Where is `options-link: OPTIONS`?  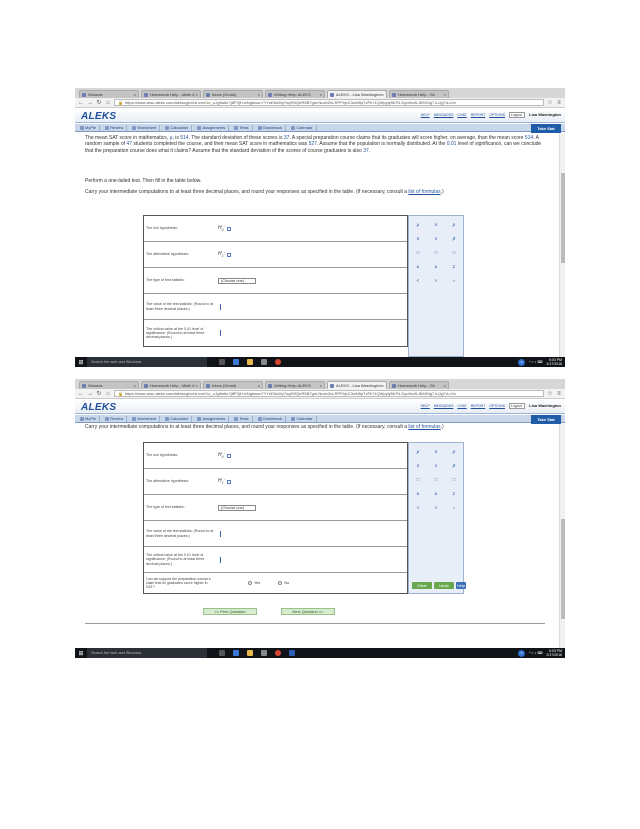 options-link: OPTIONS is located at coordinates (497, 115).